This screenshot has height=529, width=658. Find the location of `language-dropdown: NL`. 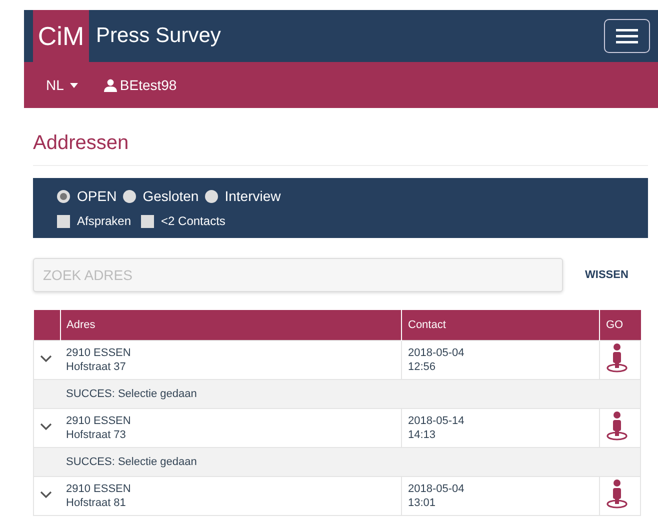

language-dropdown: NL is located at coordinates (62, 85).